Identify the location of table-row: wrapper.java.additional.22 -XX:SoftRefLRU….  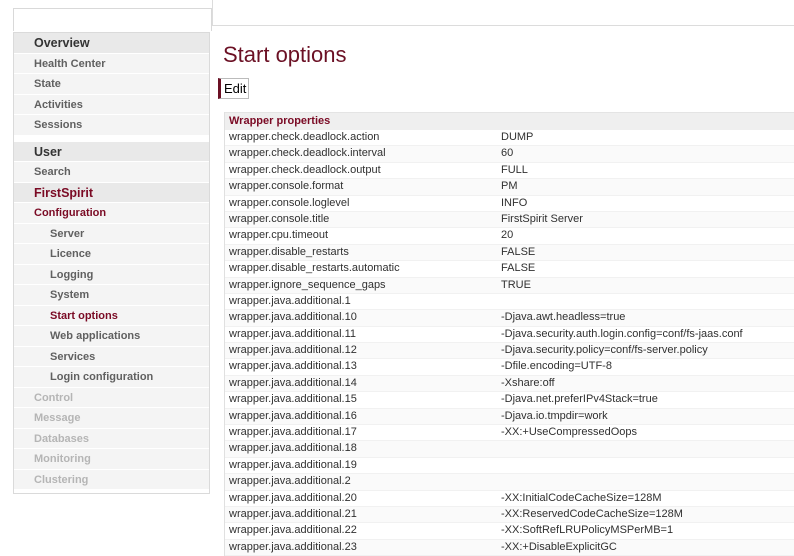
(509, 531).